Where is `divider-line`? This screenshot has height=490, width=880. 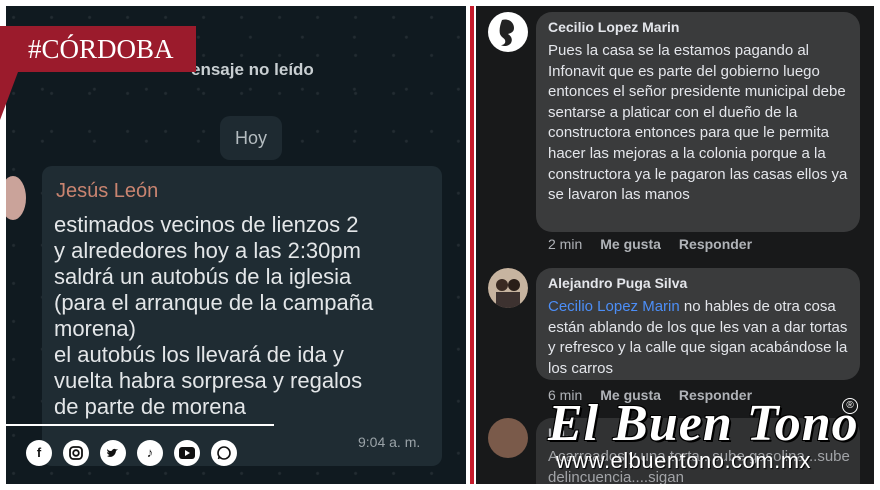
divider-line is located at coordinates (137, 425).